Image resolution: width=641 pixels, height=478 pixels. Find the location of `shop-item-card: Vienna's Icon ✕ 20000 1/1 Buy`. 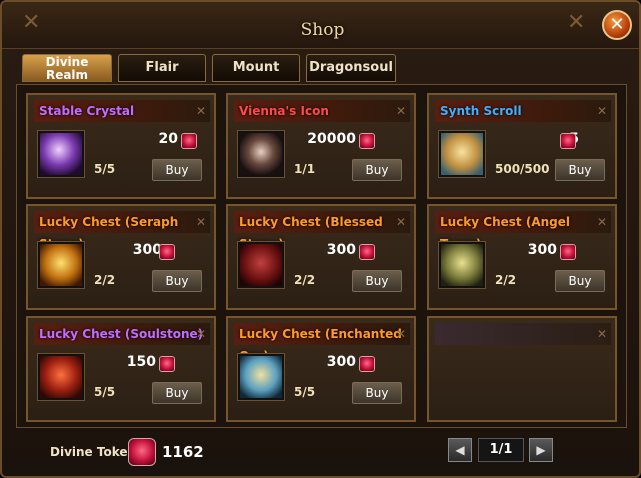

shop-item-card: Vienna's Icon ✕ 20000 1/1 Buy is located at coordinates (321, 146).